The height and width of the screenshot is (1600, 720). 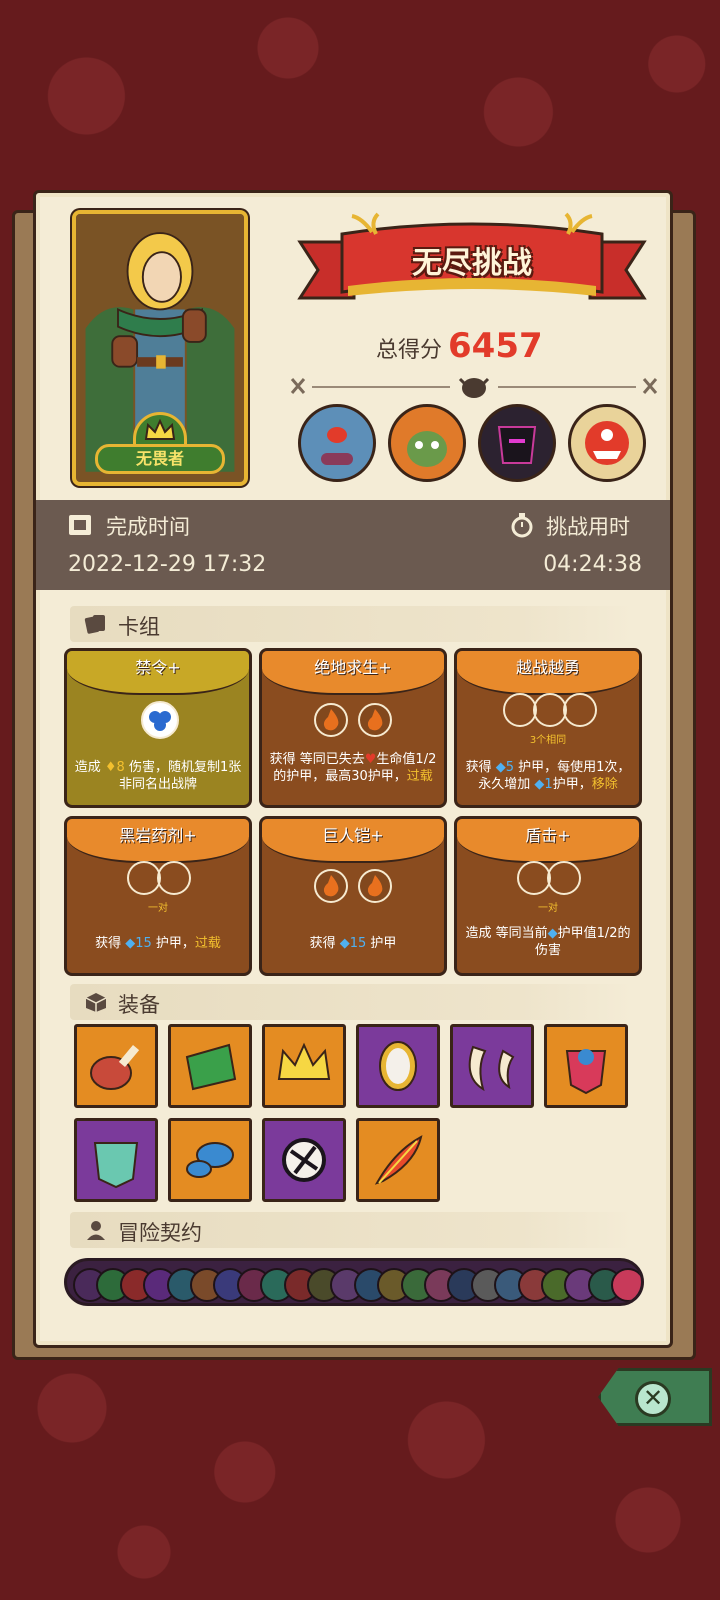 What do you see at coordinates (139, 1005) in the screenshot?
I see `equipment-title: 装备` at bounding box center [139, 1005].